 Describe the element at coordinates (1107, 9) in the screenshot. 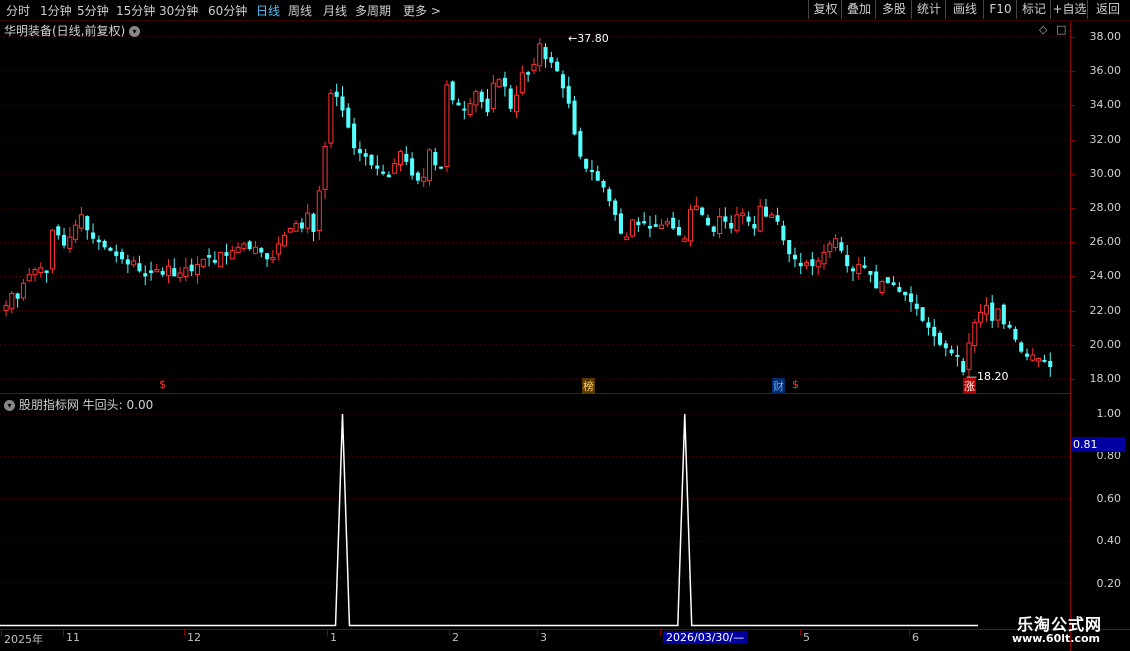

I see `toolbar-button: 返回` at that location.